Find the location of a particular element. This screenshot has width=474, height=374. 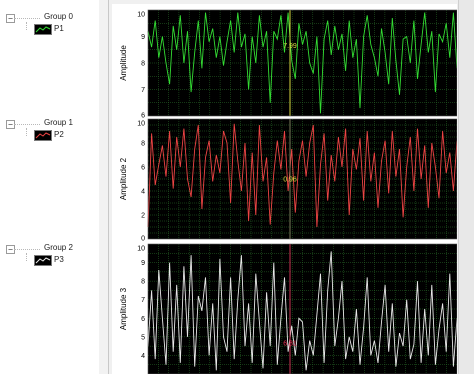

p3-label: P3 is located at coordinates (59, 259).